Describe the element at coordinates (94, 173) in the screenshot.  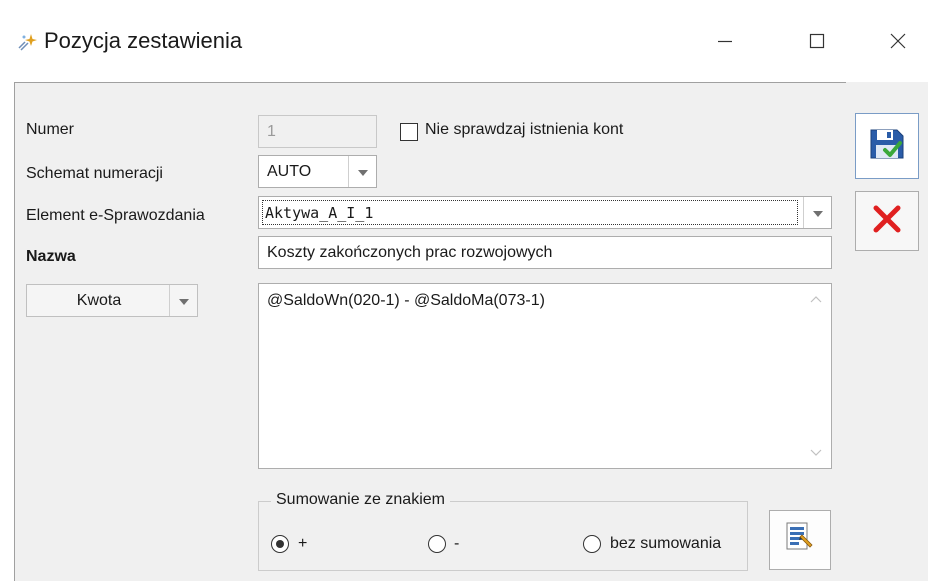
I see `schemat-label: Schemat numeracji` at that location.